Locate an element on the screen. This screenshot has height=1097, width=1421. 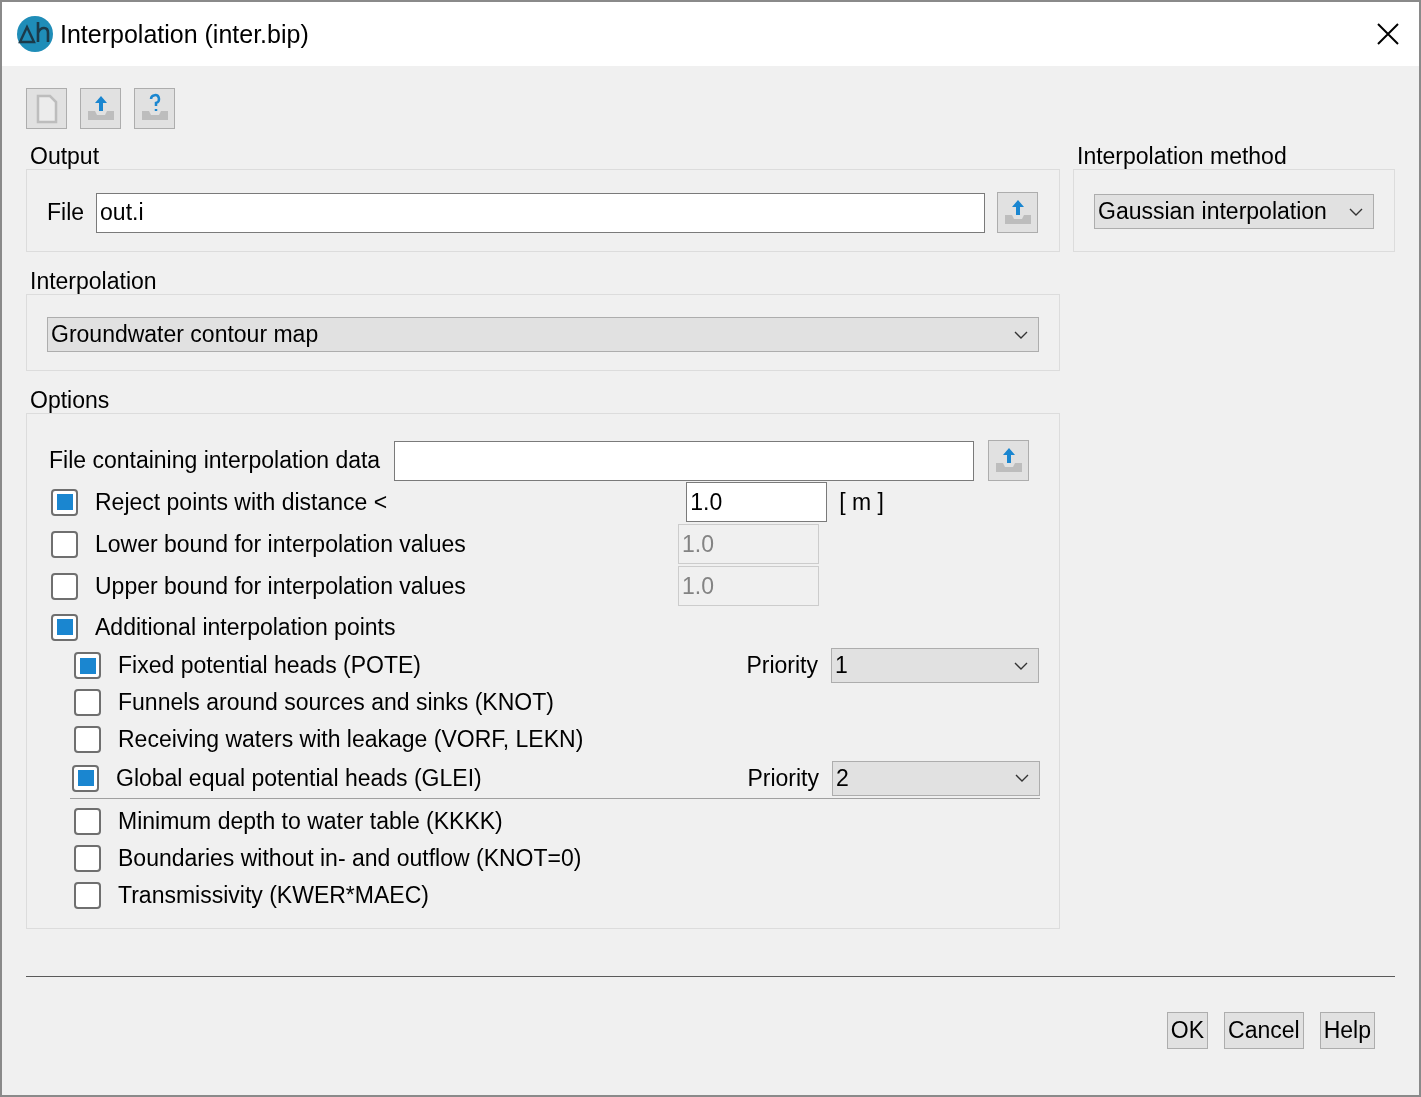
group-title: Options is located at coordinates (70, 400).